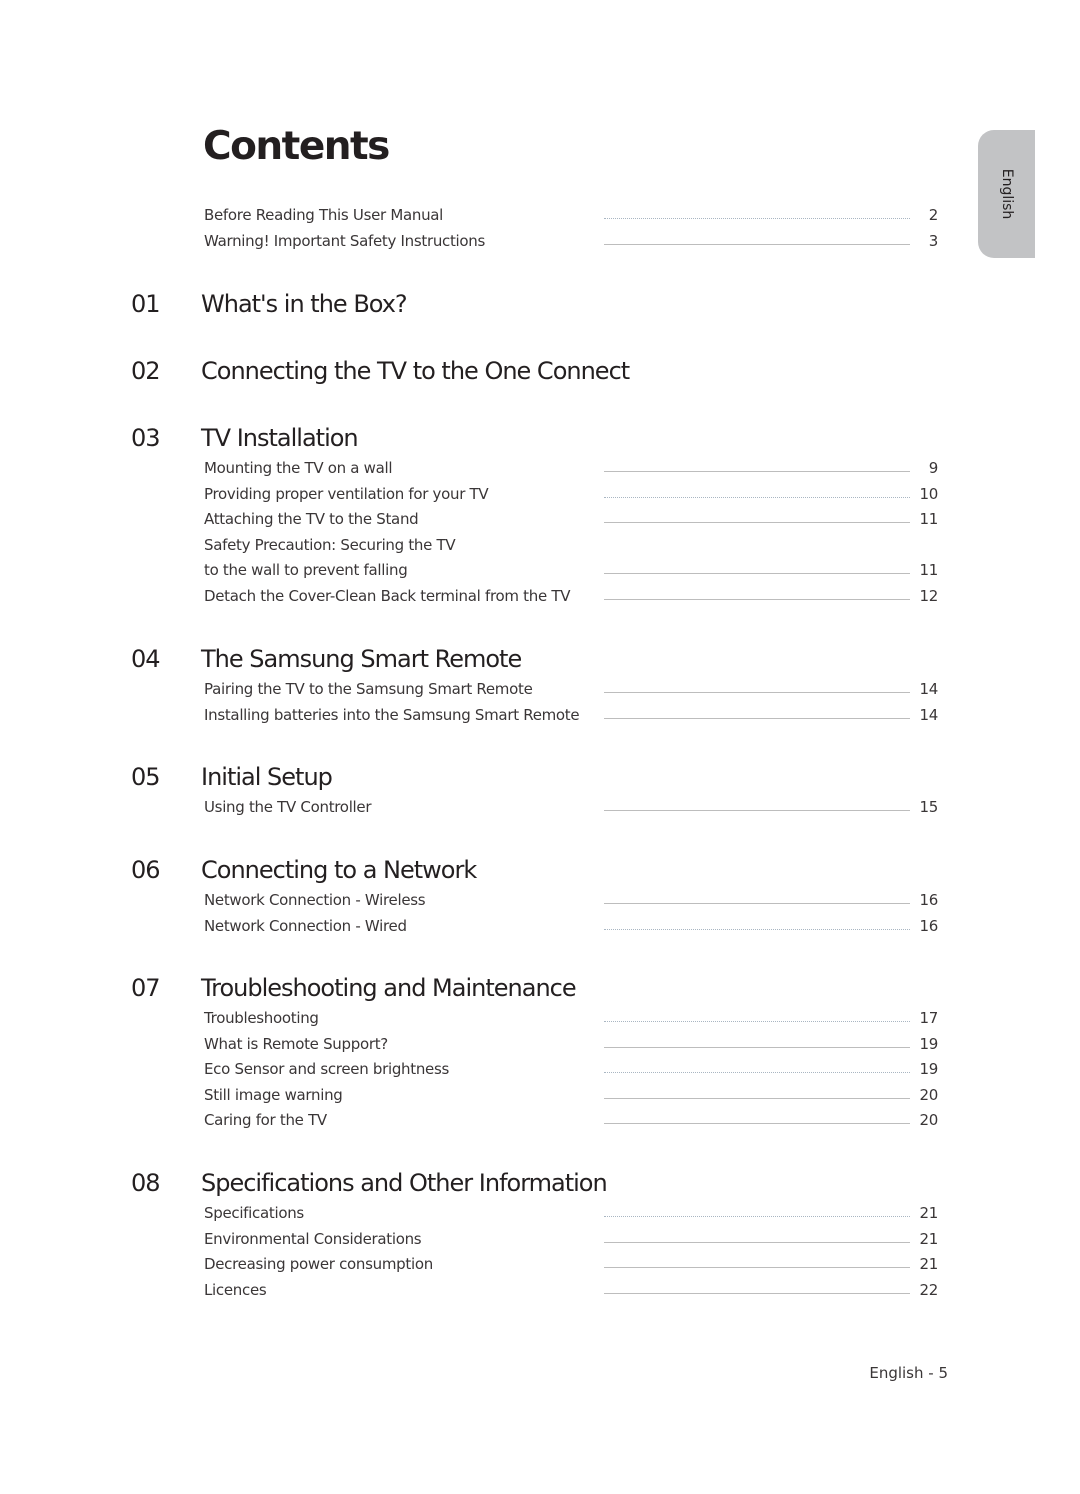  What do you see at coordinates (929, 926) in the screenshot?
I see `toc-entry-page-number: 16` at bounding box center [929, 926].